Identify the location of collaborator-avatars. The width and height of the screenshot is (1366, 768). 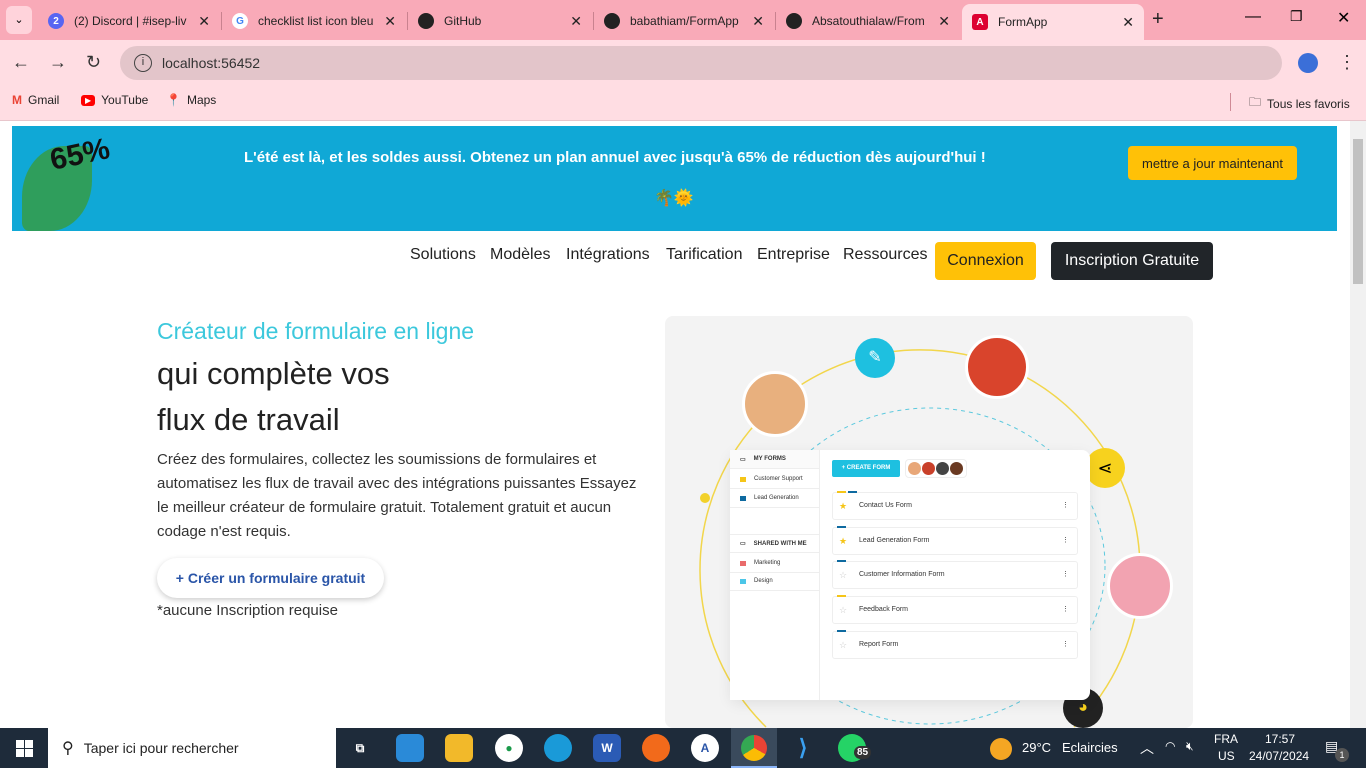
(936, 468).